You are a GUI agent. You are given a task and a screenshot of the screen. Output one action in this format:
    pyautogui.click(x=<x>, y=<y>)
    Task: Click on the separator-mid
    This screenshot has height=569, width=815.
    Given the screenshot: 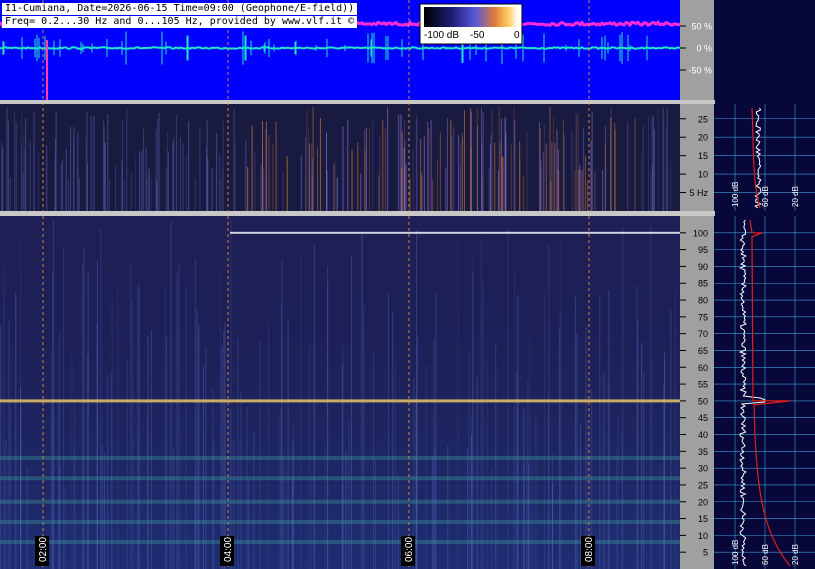 What is the action you would take?
    pyautogui.click(x=357, y=213)
    